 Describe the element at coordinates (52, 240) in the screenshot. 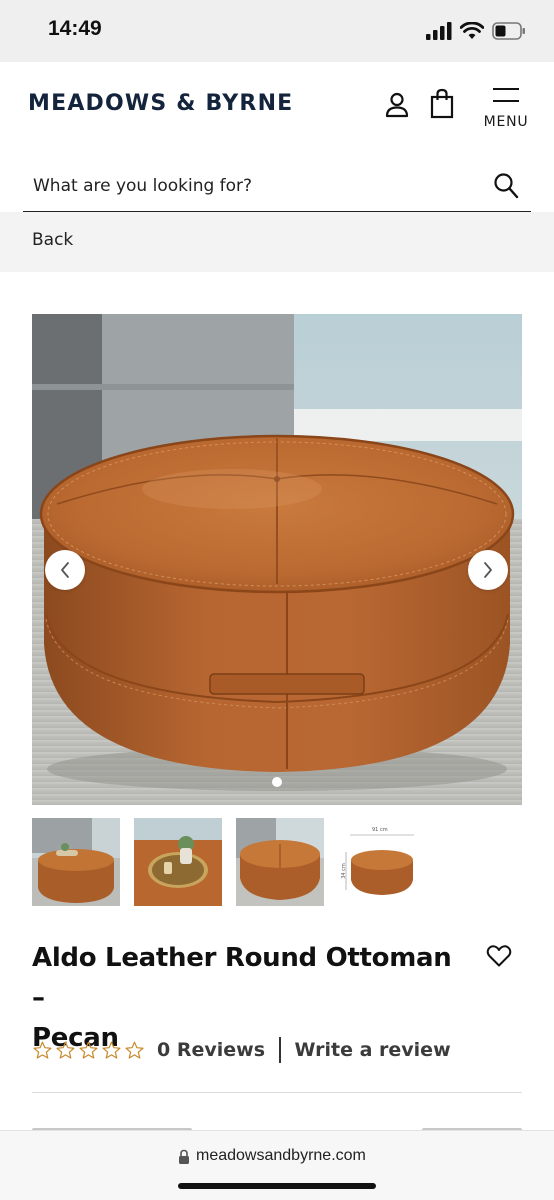

I see `back-link: Back` at that location.